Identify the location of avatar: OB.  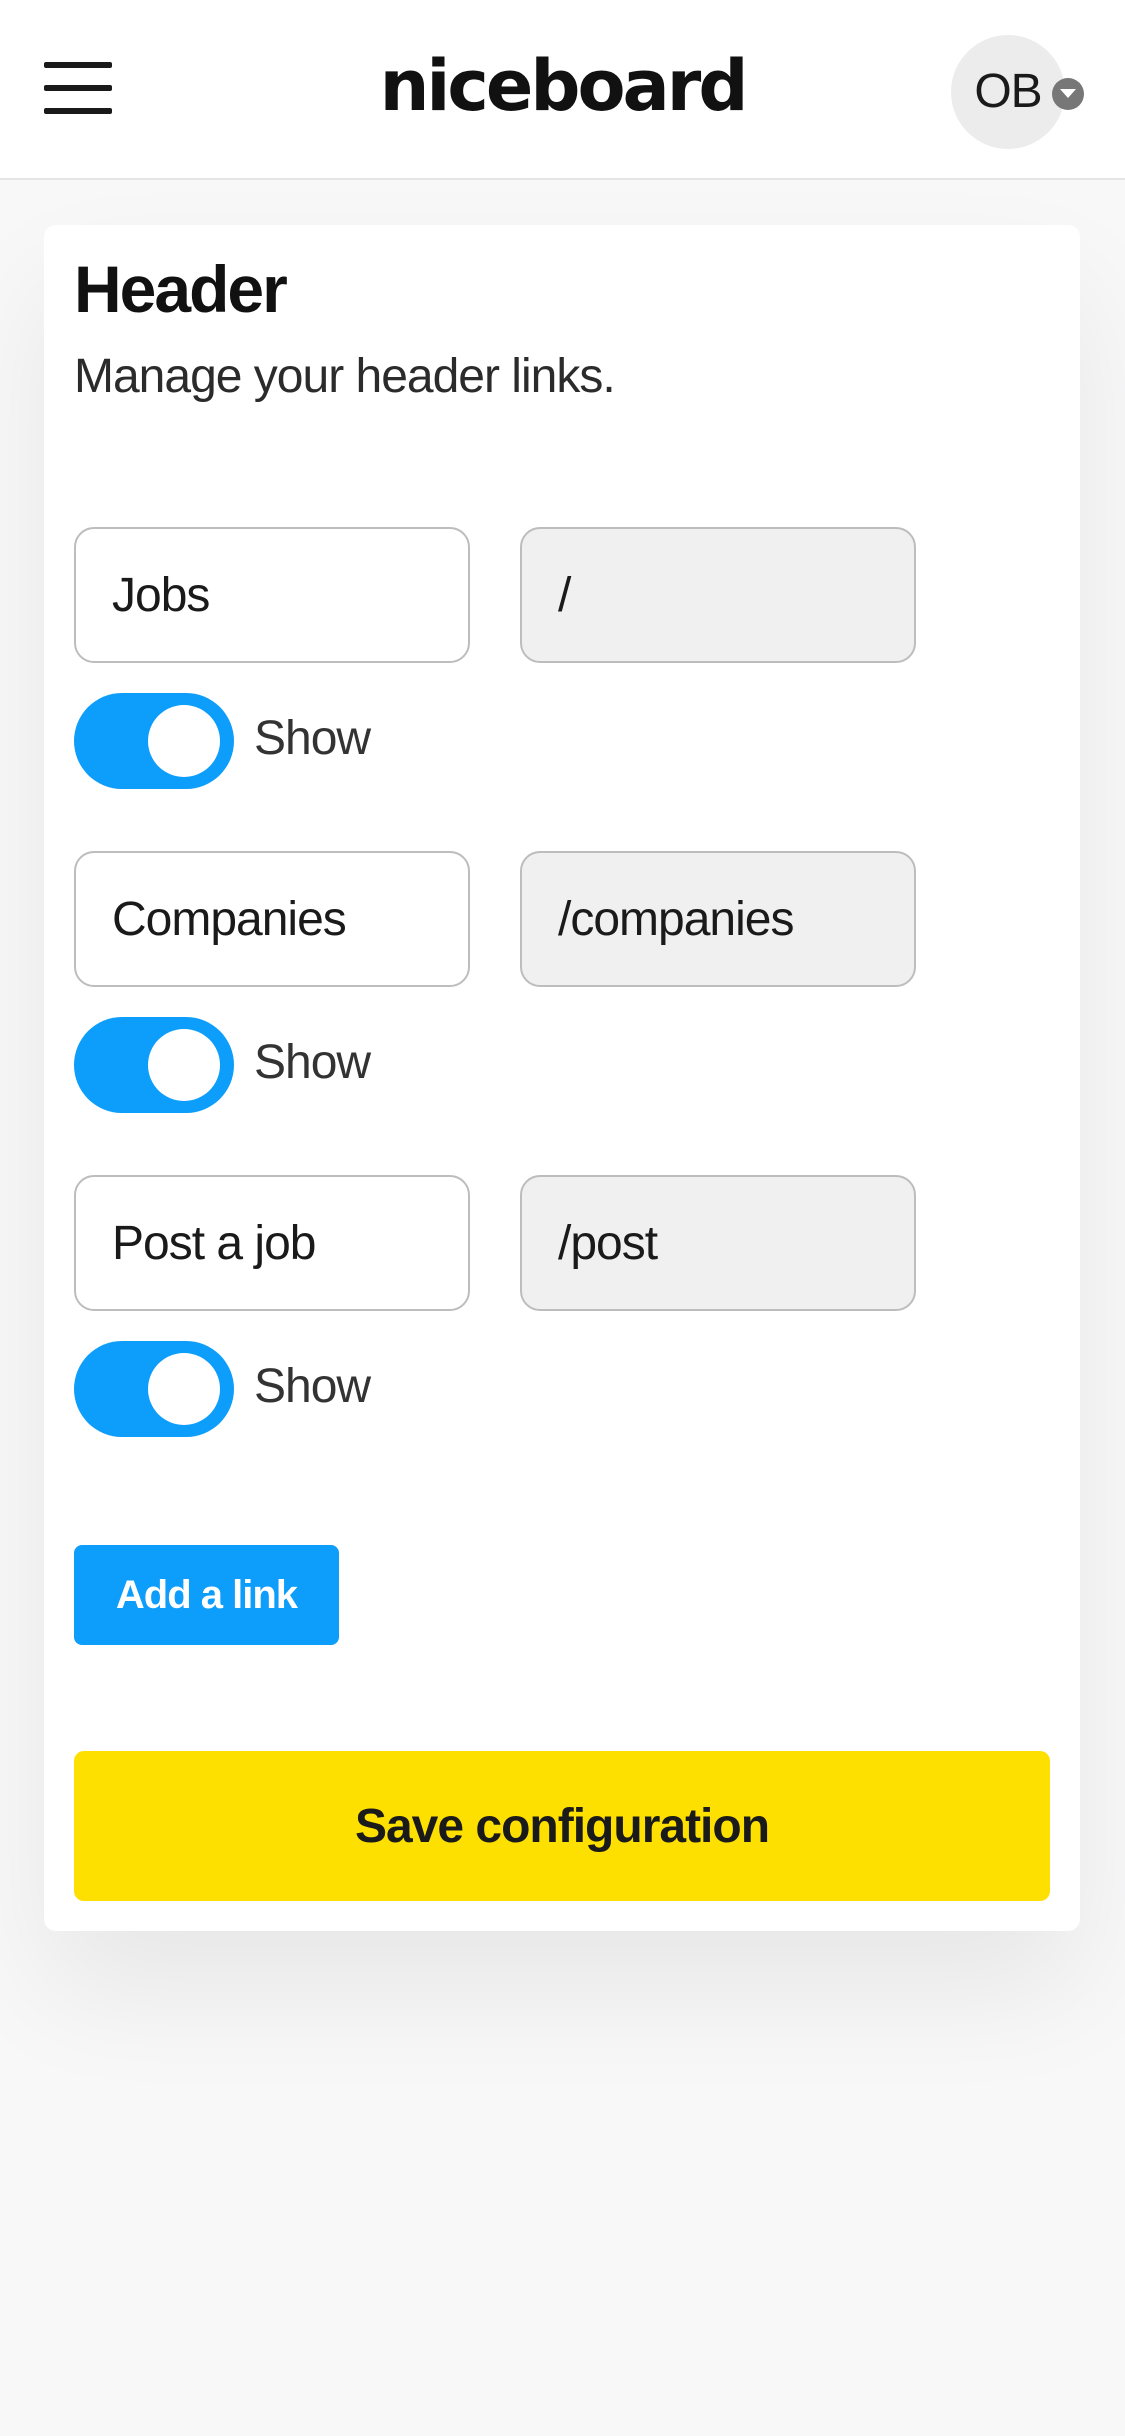
(1008, 92).